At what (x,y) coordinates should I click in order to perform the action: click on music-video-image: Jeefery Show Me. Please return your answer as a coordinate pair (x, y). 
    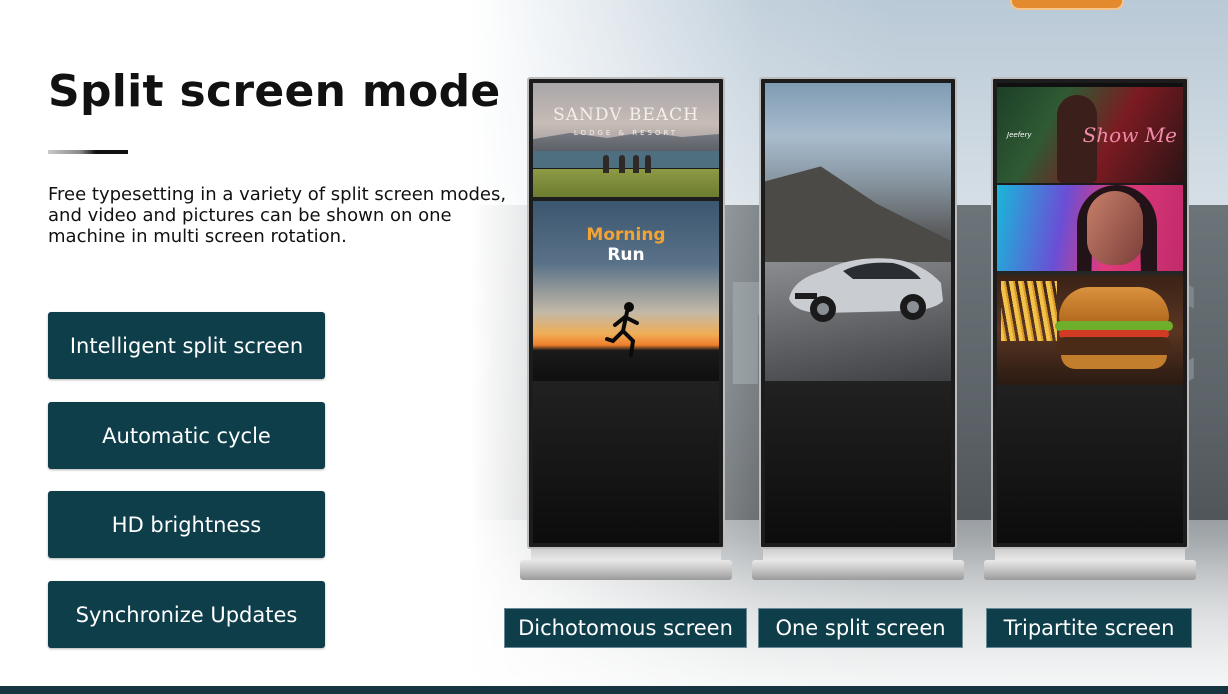
    Looking at the image, I should click on (1090, 135).